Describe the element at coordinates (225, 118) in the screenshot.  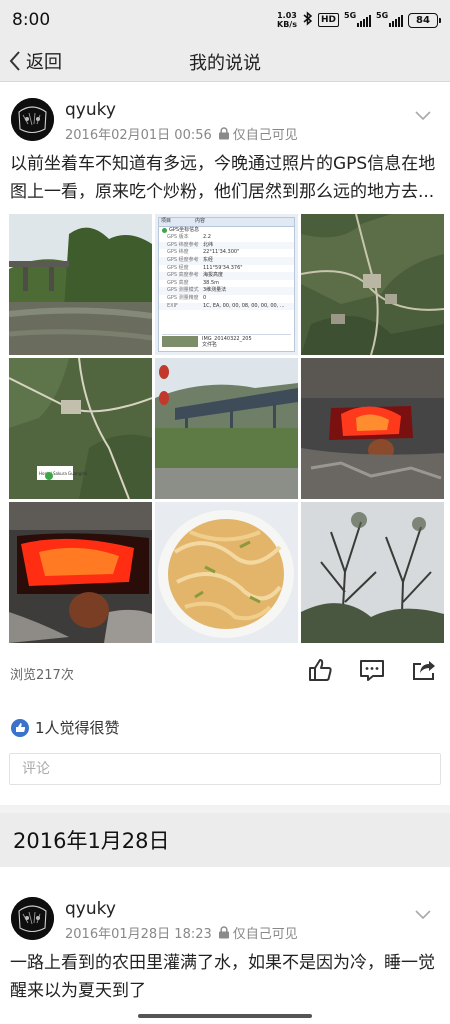
I see `post-header: qyuky 2016年02月01日 00:56 仅自己可见` at that location.